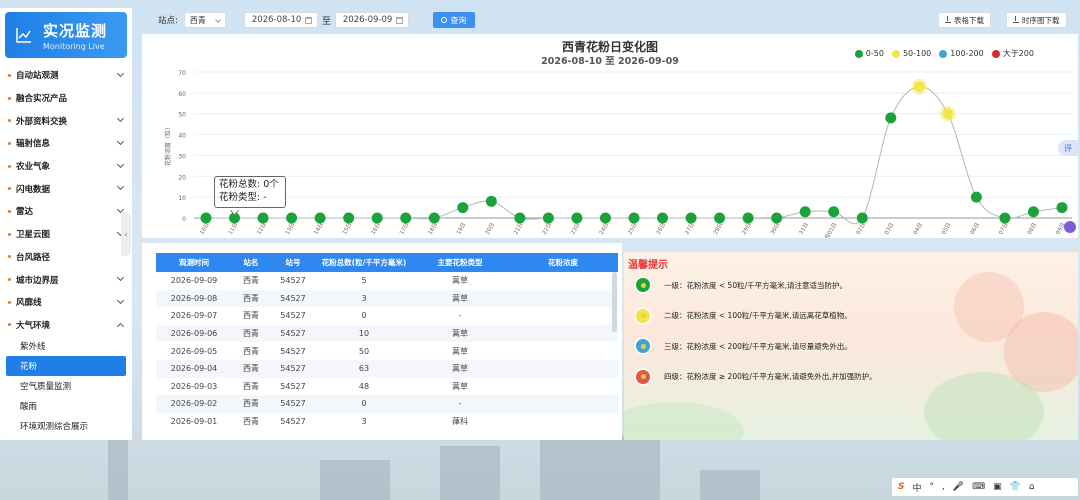 This screenshot has height=500, width=1080. I want to click on table-row: 2026-09-02 西青 54527 0 -, so click(387, 404).